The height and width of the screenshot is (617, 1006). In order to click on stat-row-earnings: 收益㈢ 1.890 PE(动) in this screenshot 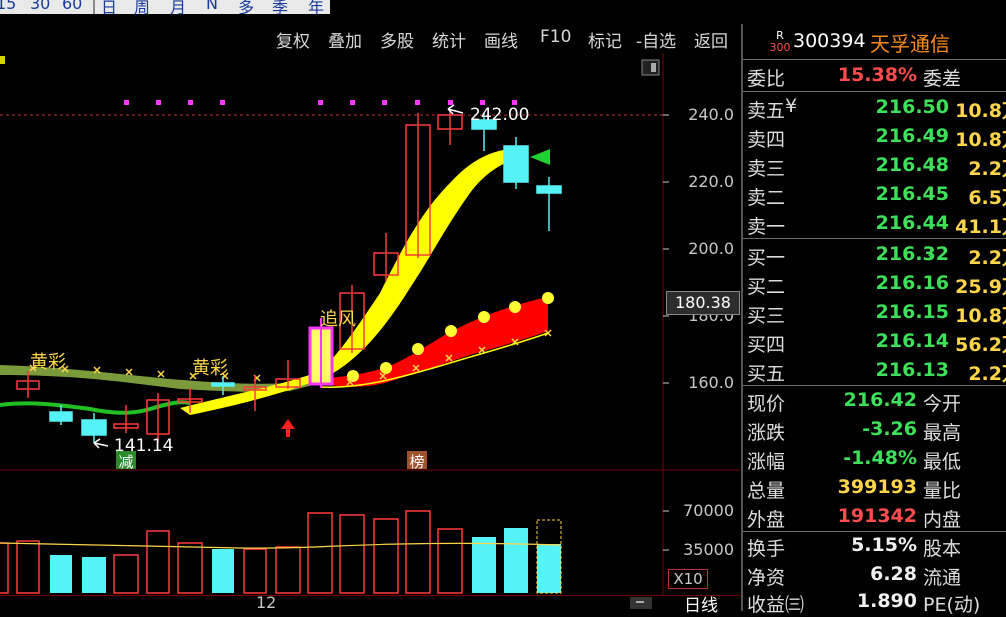, I will do `click(876, 602)`.